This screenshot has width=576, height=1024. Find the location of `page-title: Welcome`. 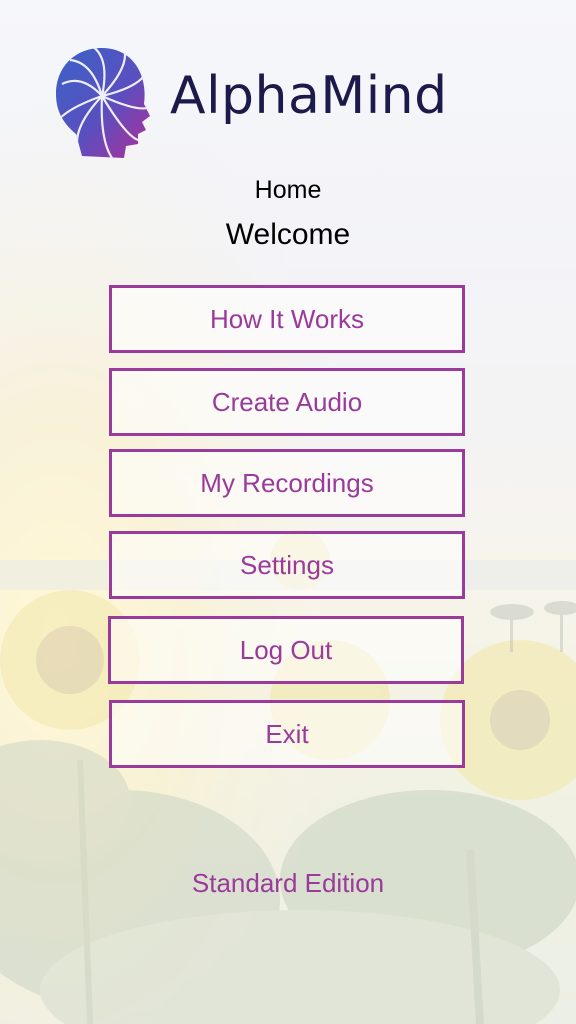

page-title: Welcome is located at coordinates (288, 234).